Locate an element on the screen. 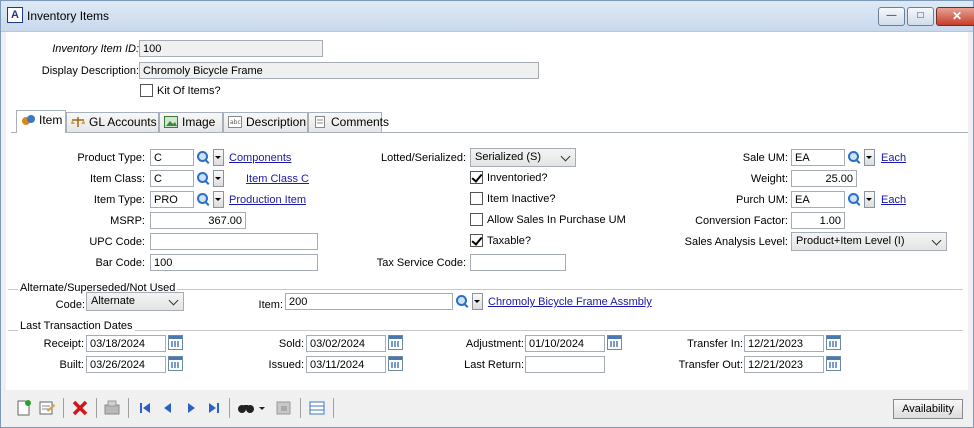 The height and width of the screenshot is (428, 974). inventoried-checkbox is located at coordinates (476, 177).